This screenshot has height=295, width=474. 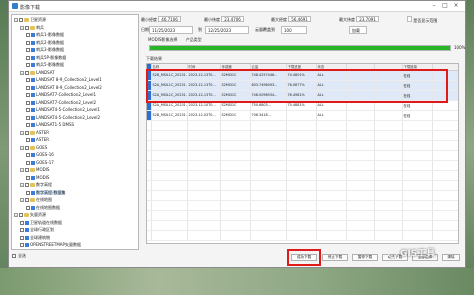 I want to click on tree-item: − MODIS, so click(x=34, y=169).